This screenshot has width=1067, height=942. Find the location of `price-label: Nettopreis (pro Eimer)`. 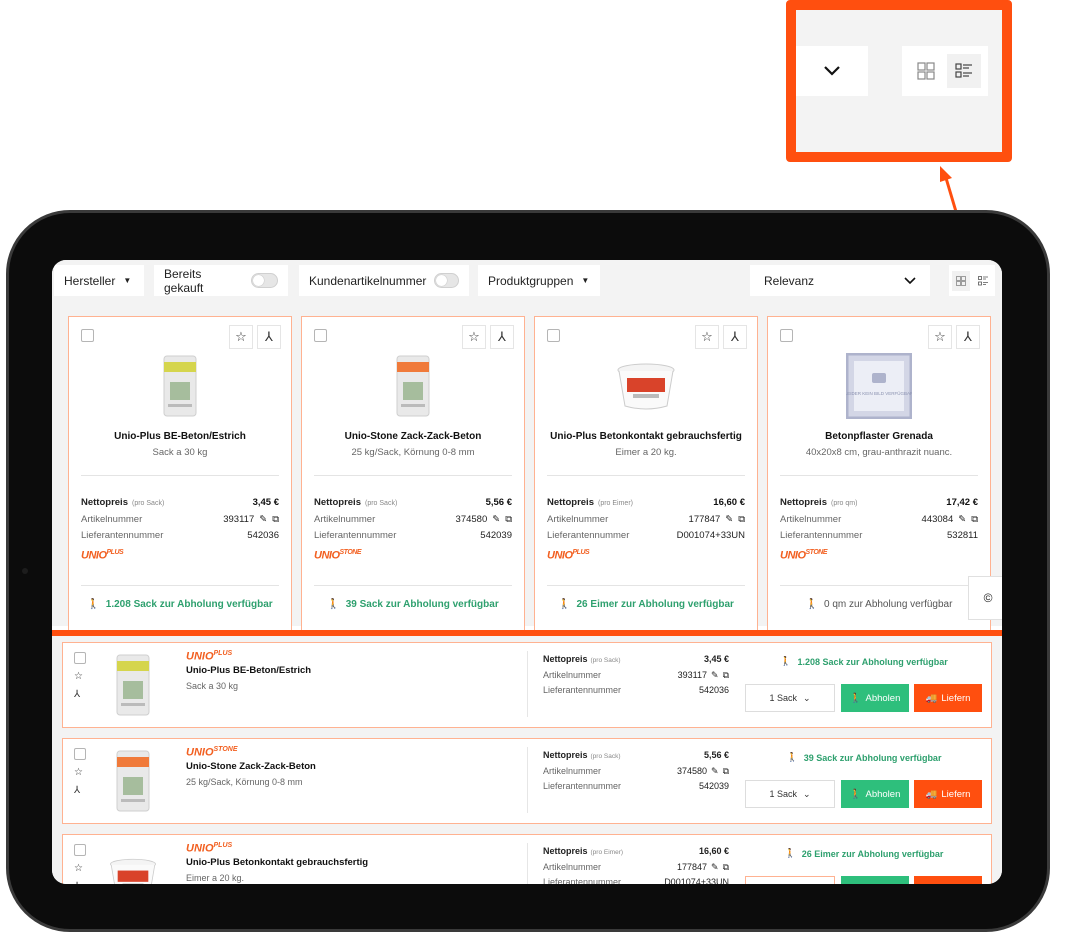

price-label: Nettopreis (pro Eimer) is located at coordinates (590, 502).